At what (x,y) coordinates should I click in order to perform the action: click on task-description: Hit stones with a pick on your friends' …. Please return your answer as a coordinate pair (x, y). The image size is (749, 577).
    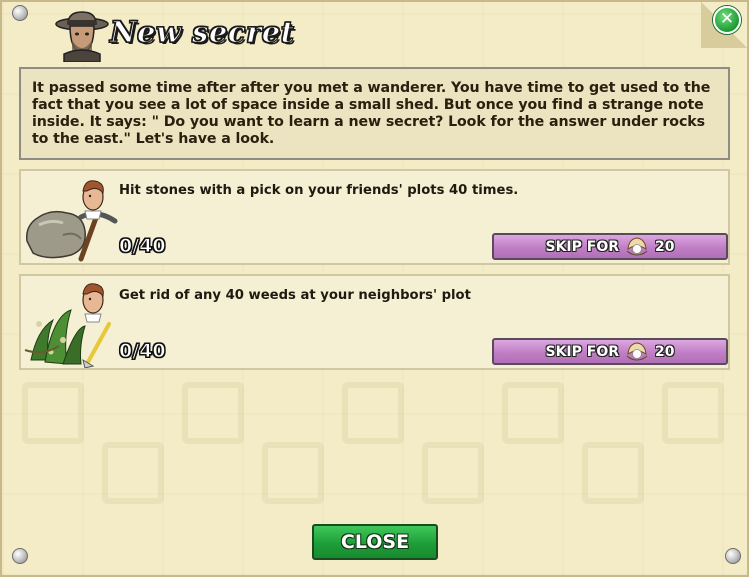
    Looking at the image, I should click on (319, 190).